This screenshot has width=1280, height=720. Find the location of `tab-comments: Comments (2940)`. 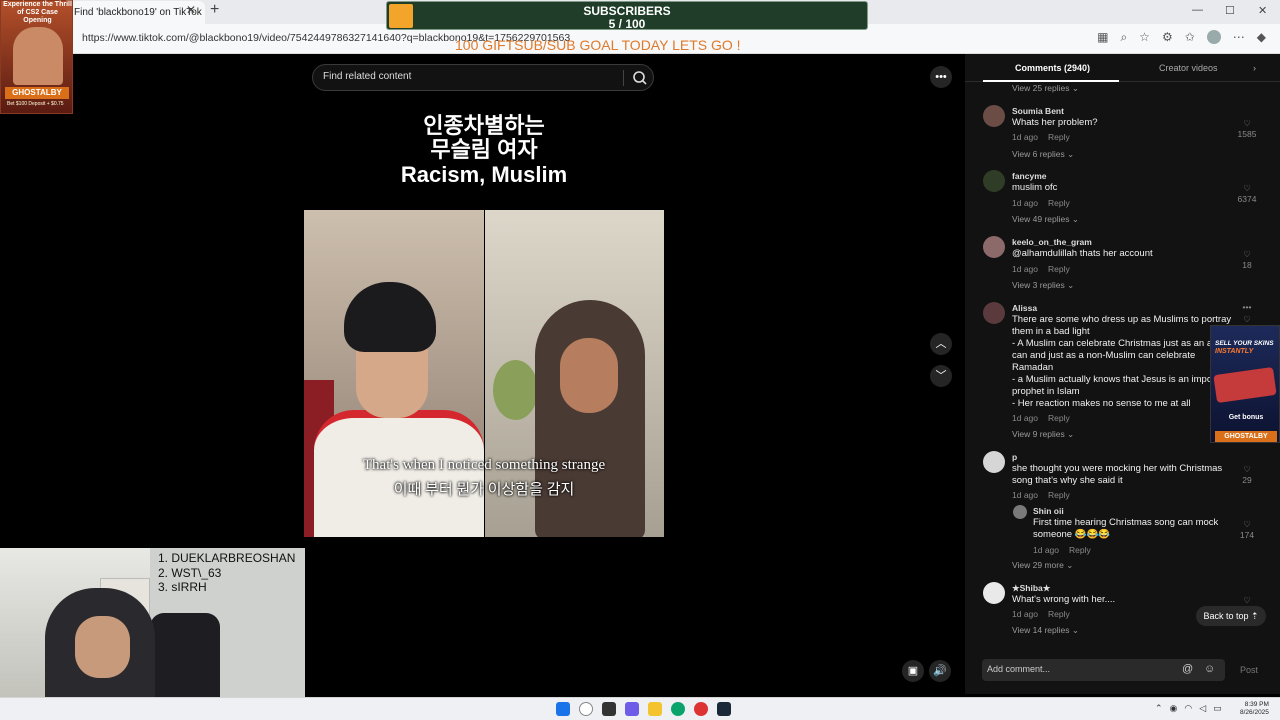

tab-comments: Comments (2940) is located at coordinates (1052, 68).